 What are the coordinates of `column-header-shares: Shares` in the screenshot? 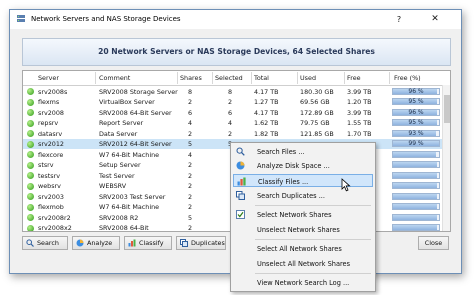 It's located at (191, 78).